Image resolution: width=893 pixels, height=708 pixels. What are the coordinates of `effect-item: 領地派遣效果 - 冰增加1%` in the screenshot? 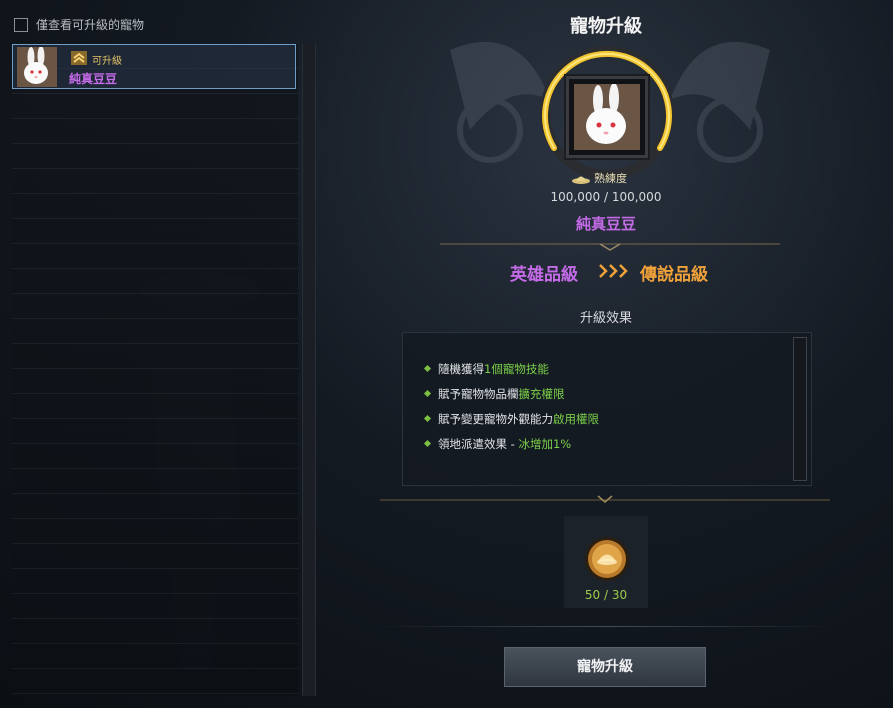 It's located at (497, 444).